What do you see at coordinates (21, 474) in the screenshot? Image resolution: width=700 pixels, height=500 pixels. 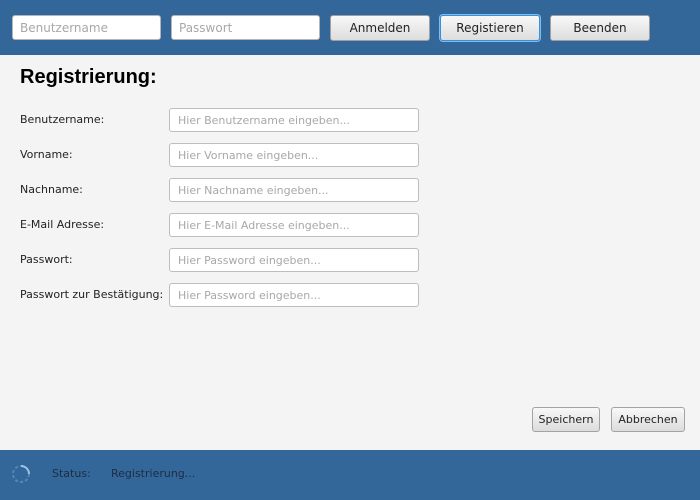 I see `loading-spinner-icon` at bounding box center [21, 474].